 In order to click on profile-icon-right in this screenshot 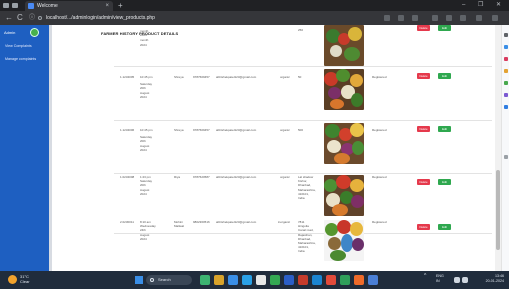, I will do `click(479, 18)`.